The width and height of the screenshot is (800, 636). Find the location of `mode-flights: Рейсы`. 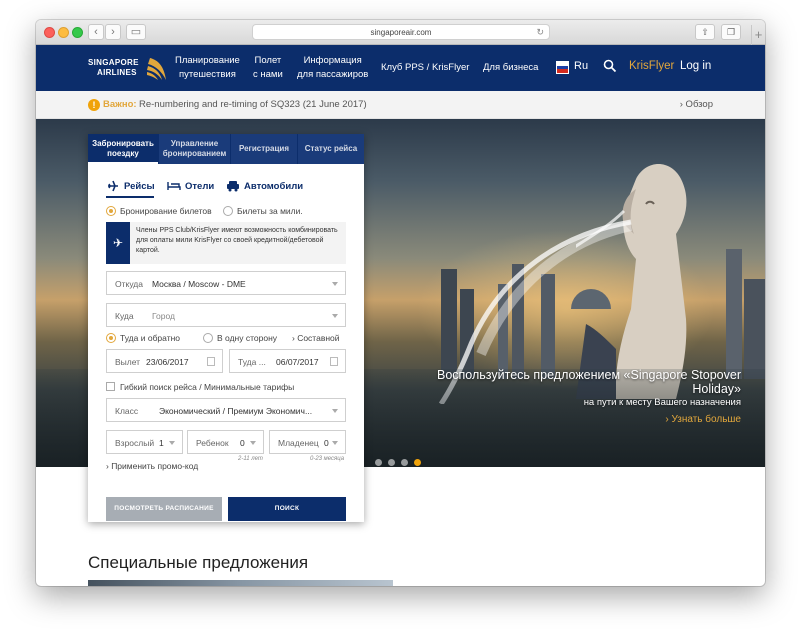

mode-flights: Рейсы is located at coordinates (139, 186).